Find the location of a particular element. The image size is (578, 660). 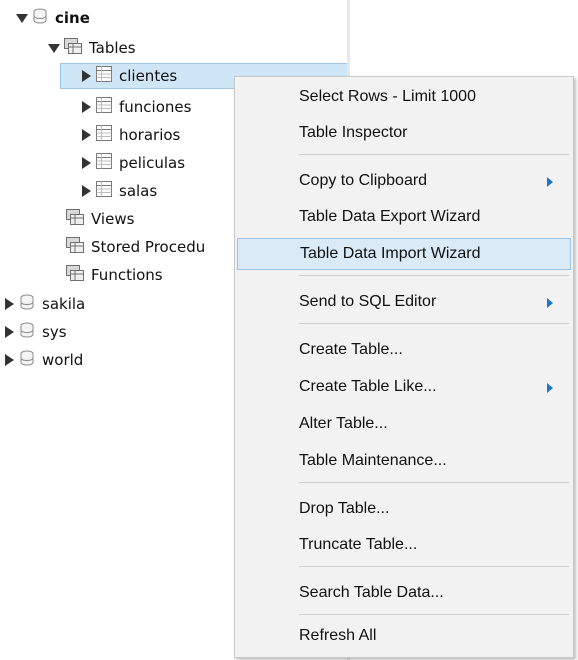

table-label: salas is located at coordinates (138, 191).